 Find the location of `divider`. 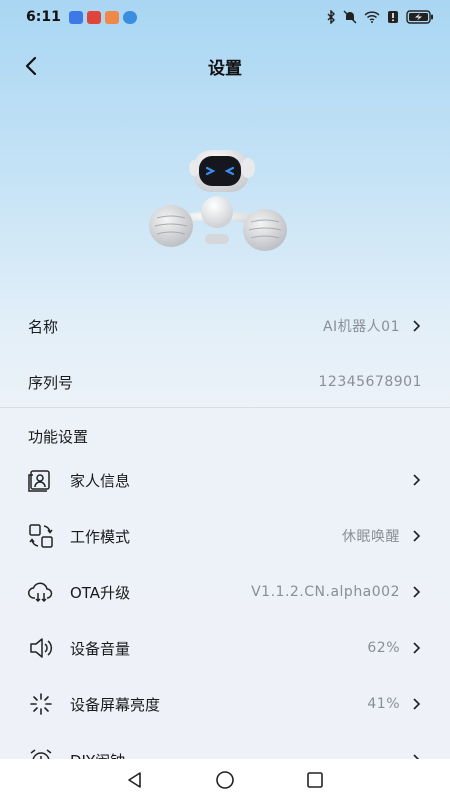

divider is located at coordinates (225, 407).